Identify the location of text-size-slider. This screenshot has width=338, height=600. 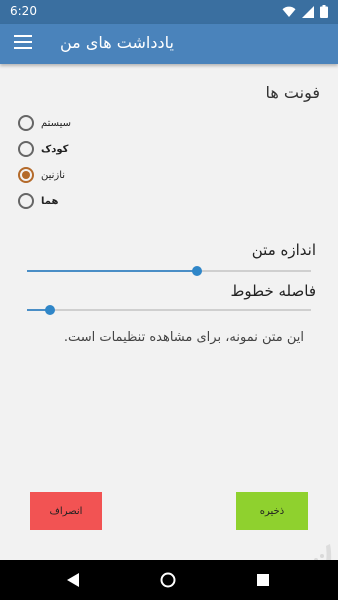
(169, 271).